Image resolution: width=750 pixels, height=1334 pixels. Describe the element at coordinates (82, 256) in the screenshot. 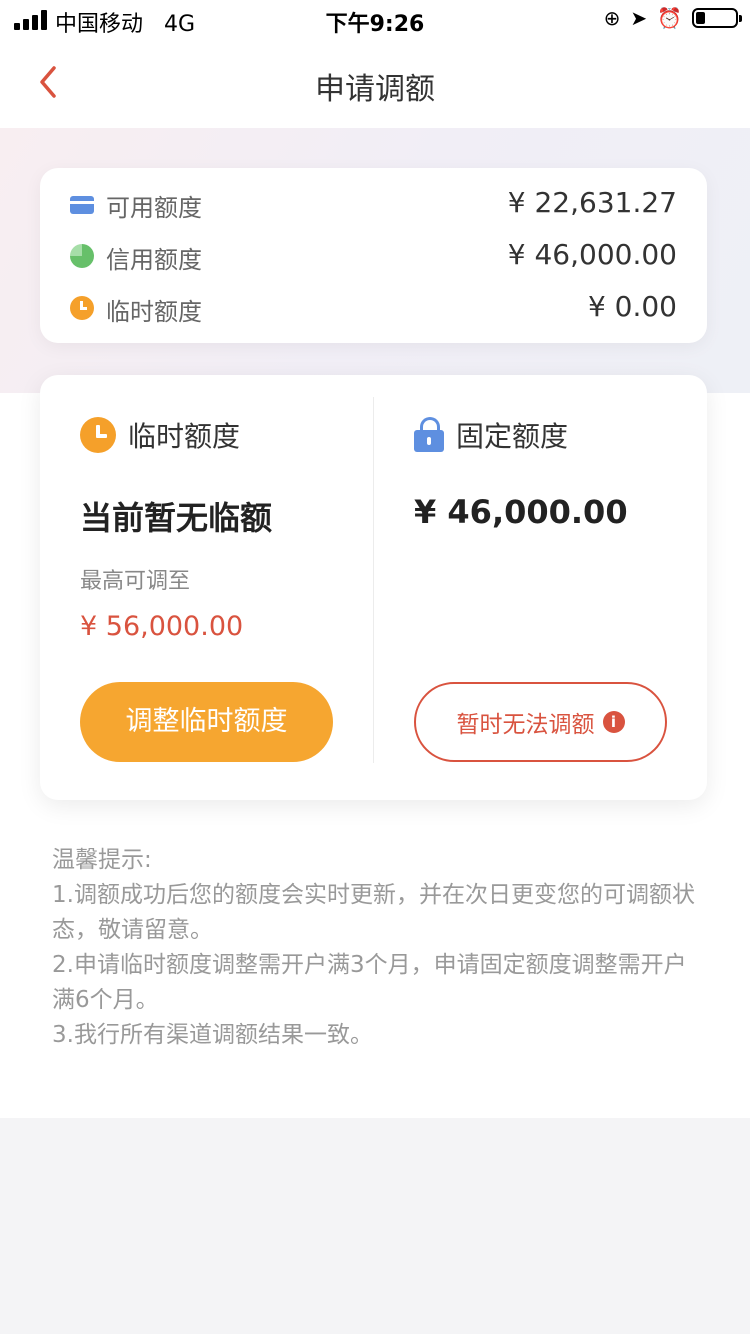

I see `pie-icon` at that location.